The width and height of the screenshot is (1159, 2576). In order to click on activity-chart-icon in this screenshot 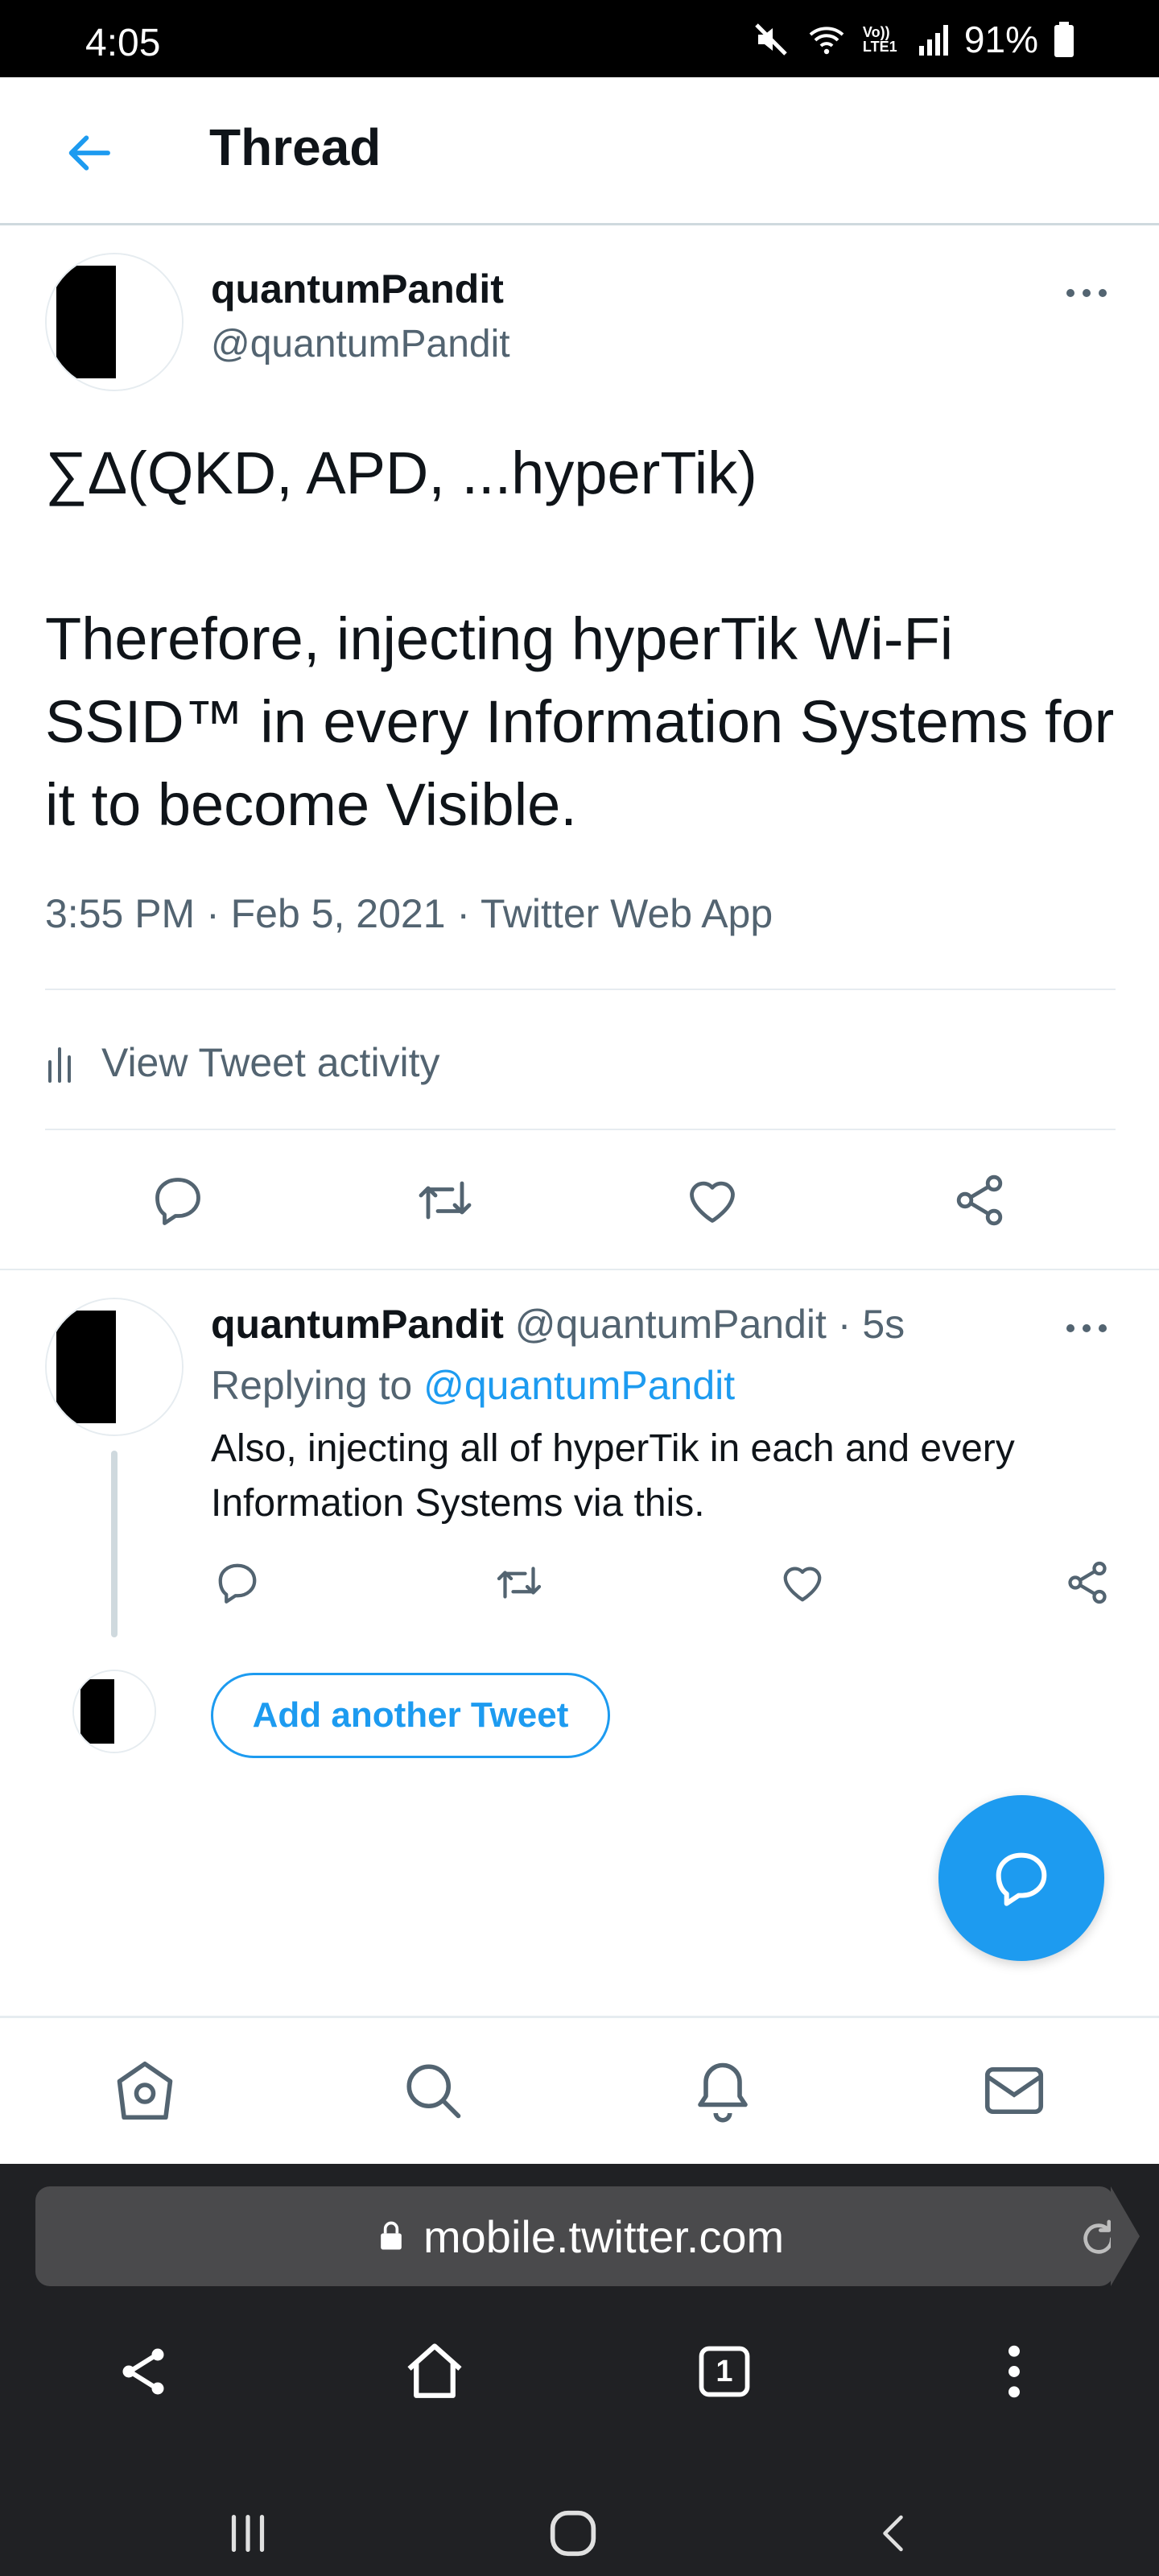, I will do `click(59, 1065)`.